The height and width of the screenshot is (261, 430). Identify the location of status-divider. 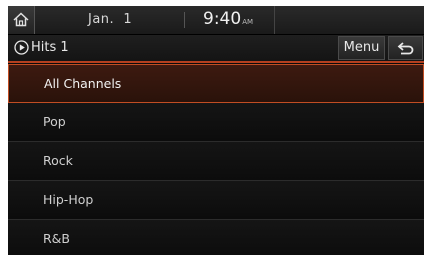
(184, 20).